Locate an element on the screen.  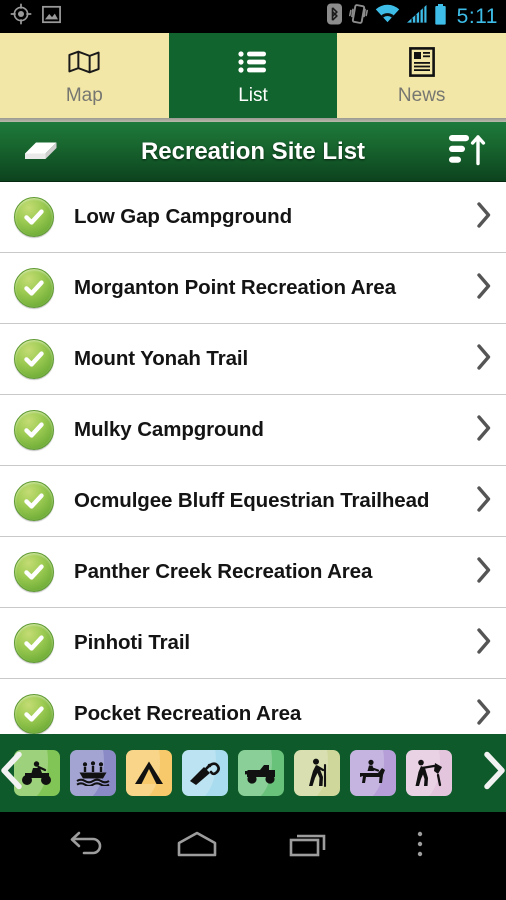
tab-news: News is located at coordinates (421, 75).